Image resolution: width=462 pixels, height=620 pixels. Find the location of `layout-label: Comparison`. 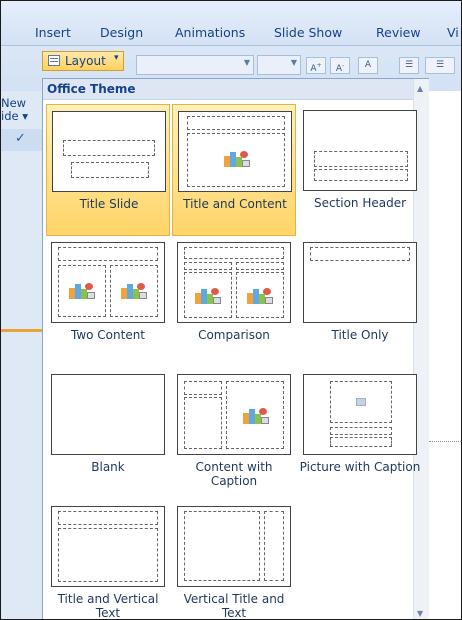

layout-label: Comparison is located at coordinates (234, 335).